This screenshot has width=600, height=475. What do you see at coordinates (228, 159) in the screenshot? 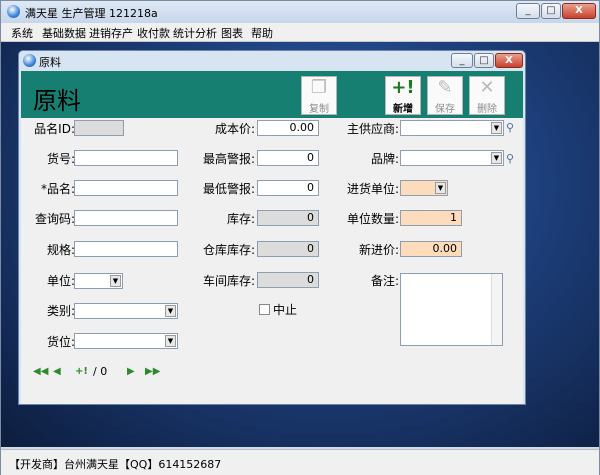
I see `label-zuigao: 最高警报:` at bounding box center [228, 159].